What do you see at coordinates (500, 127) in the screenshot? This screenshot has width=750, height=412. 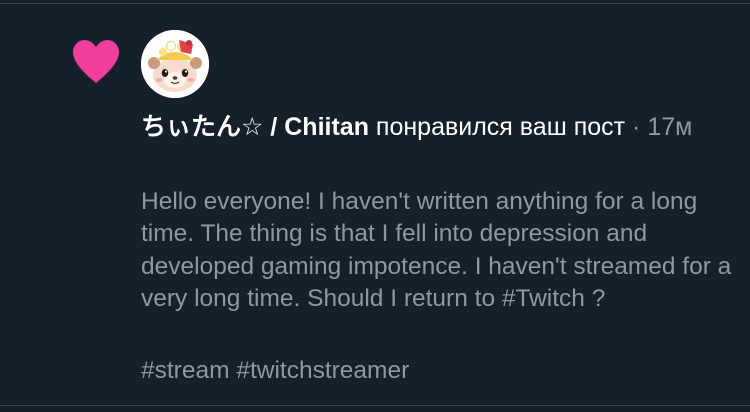 I see `notification-action: понравился ваш пост` at bounding box center [500, 127].